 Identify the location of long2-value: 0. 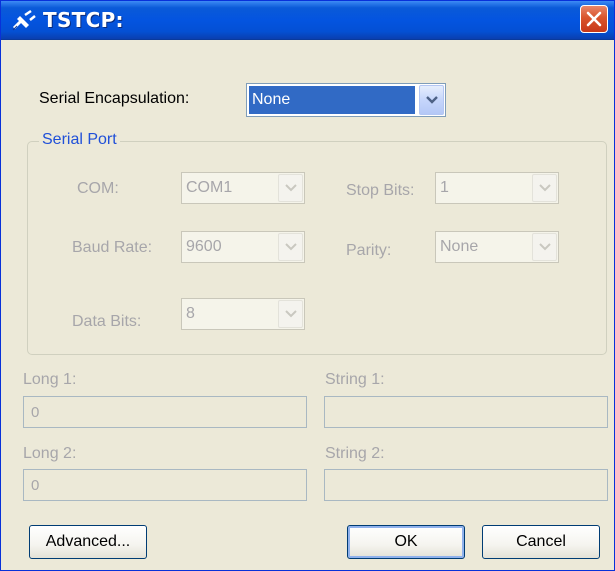
(35, 485).